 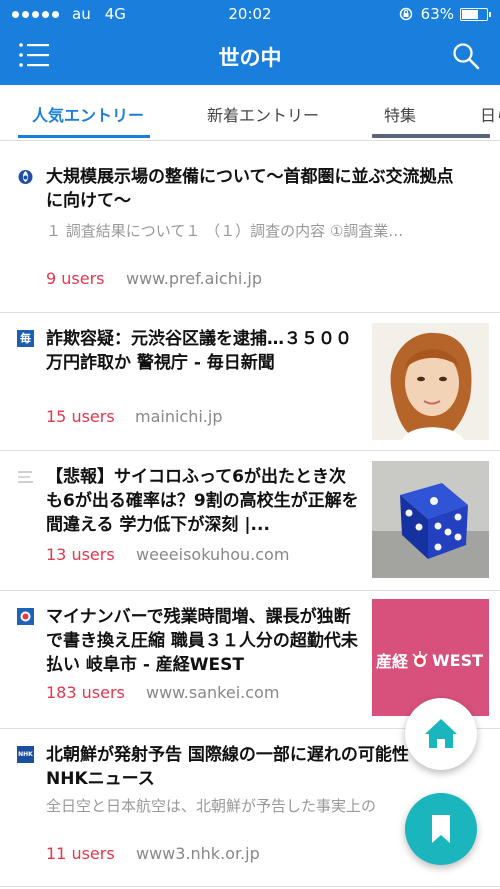 I want to click on search-icon, so click(x=466, y=56).